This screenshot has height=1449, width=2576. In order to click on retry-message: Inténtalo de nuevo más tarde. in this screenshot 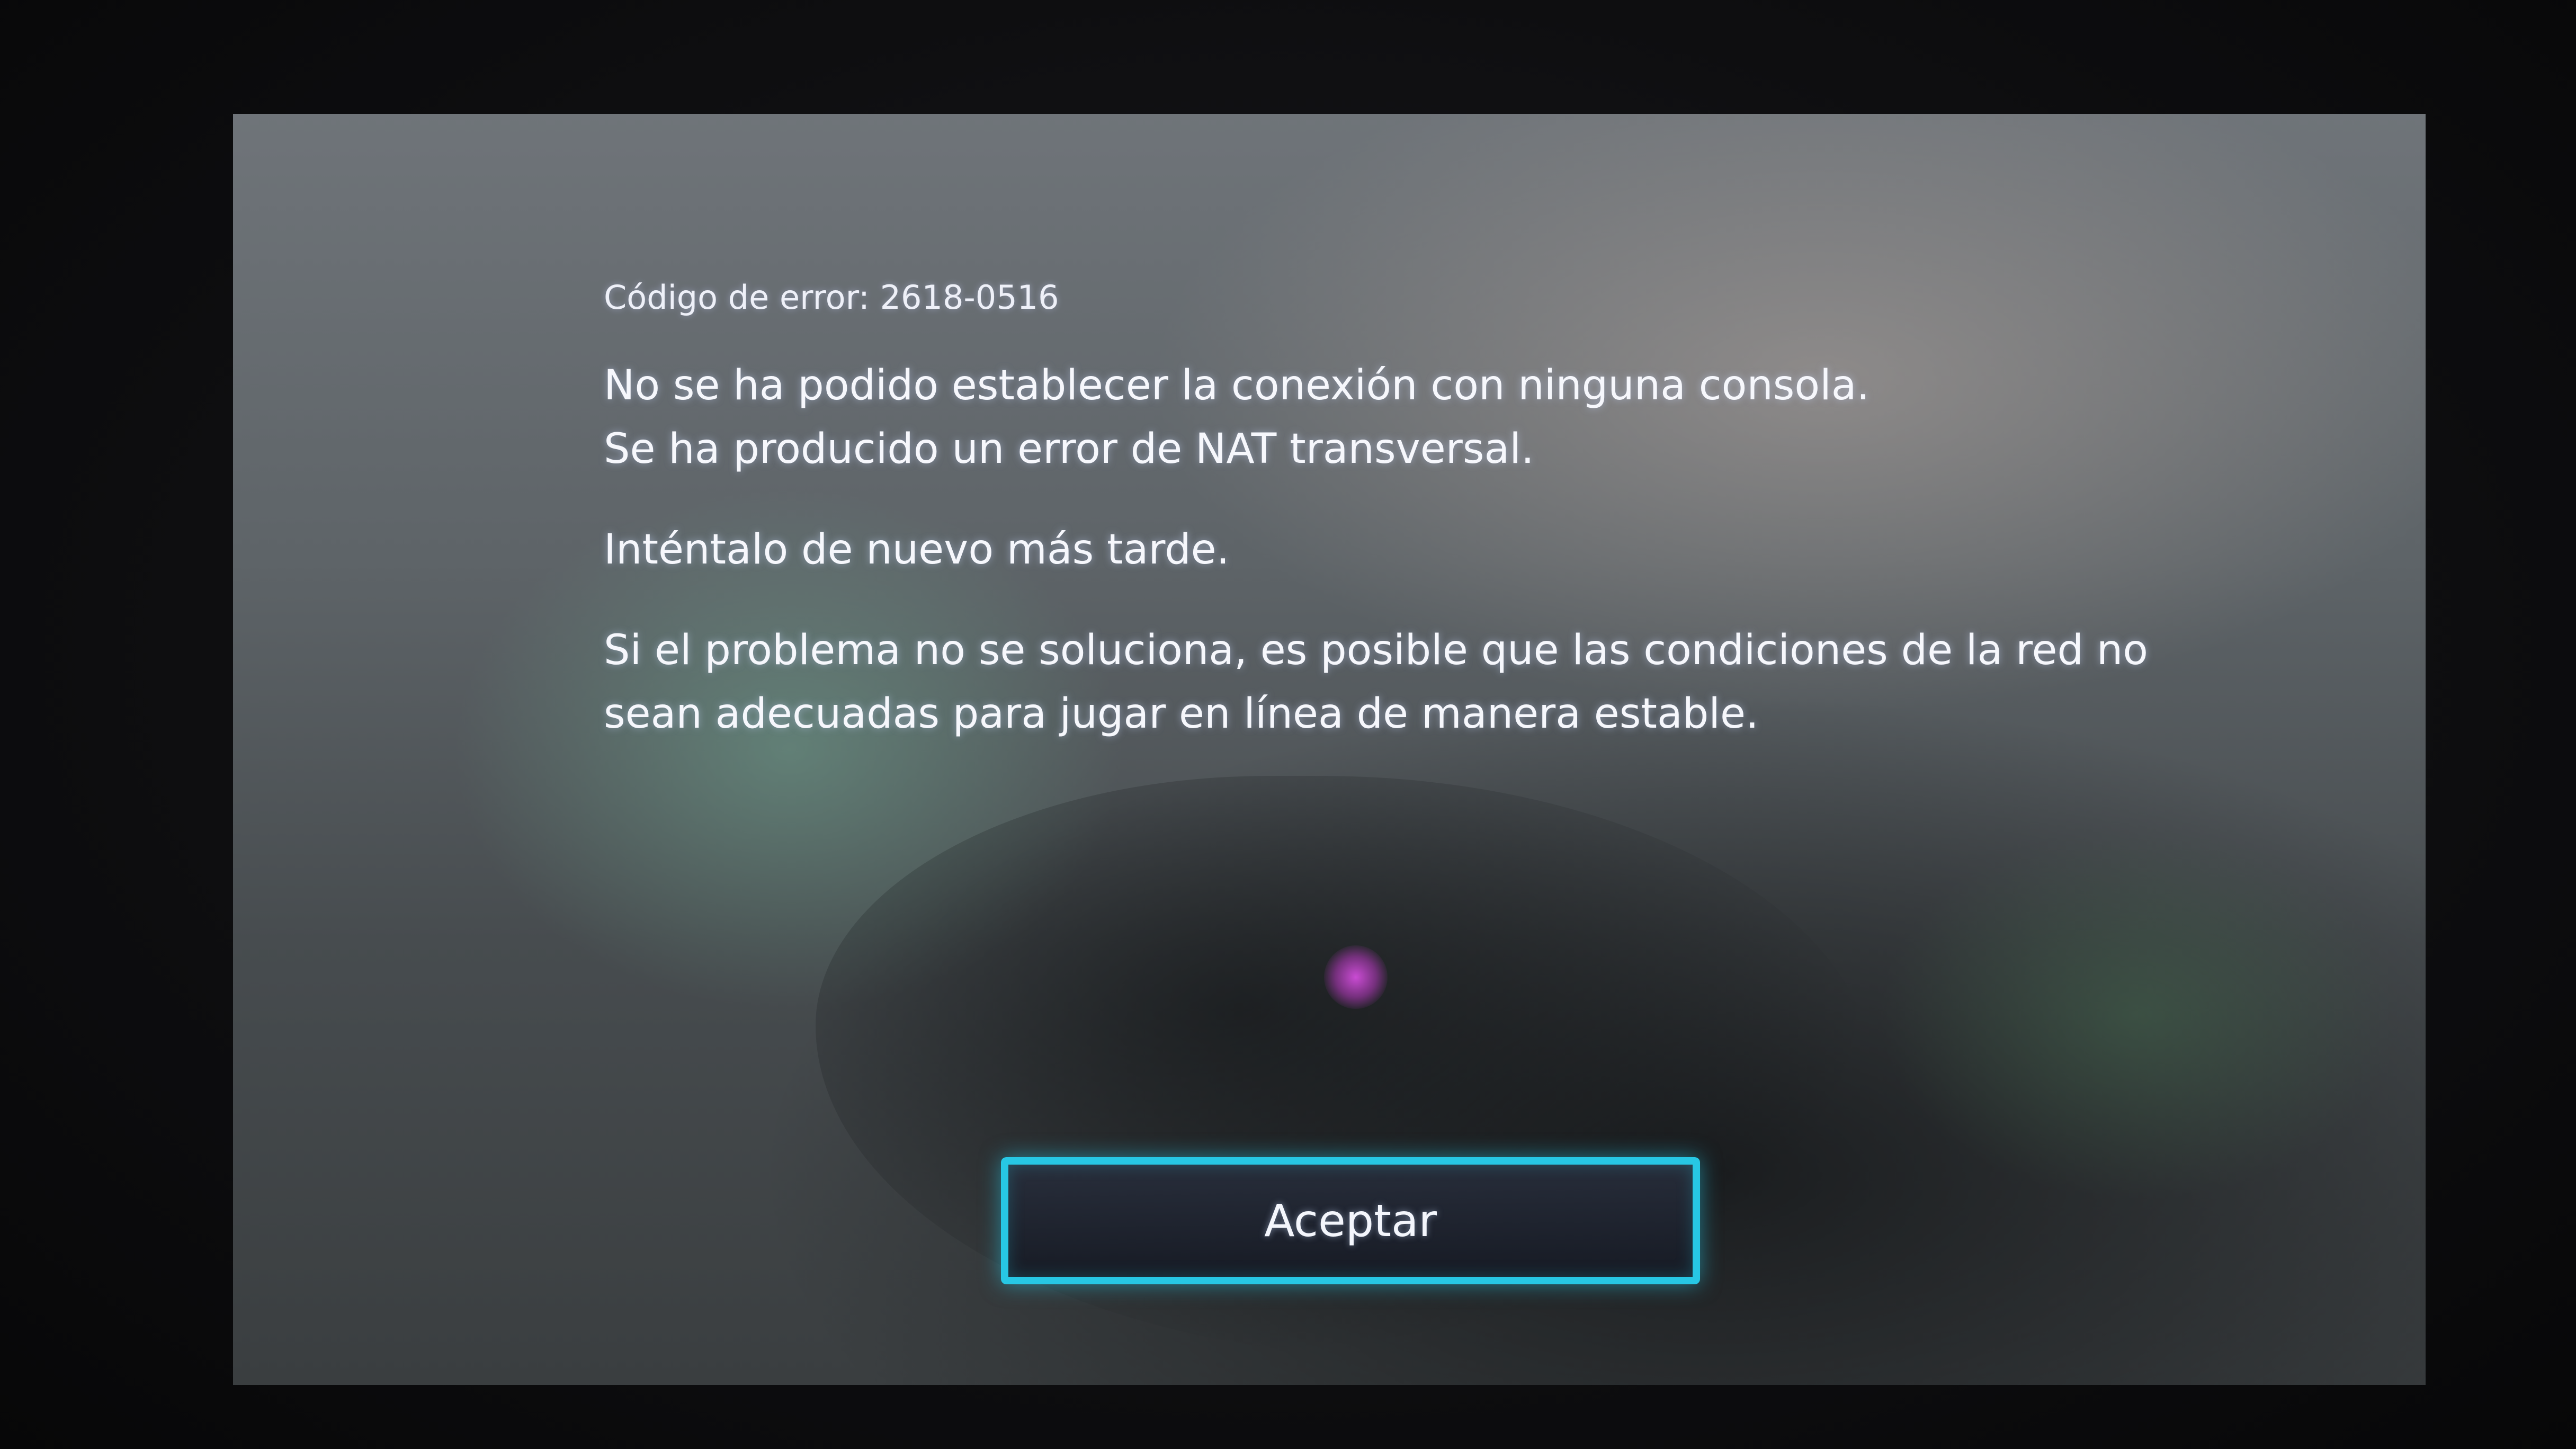, I will do `click(1425, 550)`.